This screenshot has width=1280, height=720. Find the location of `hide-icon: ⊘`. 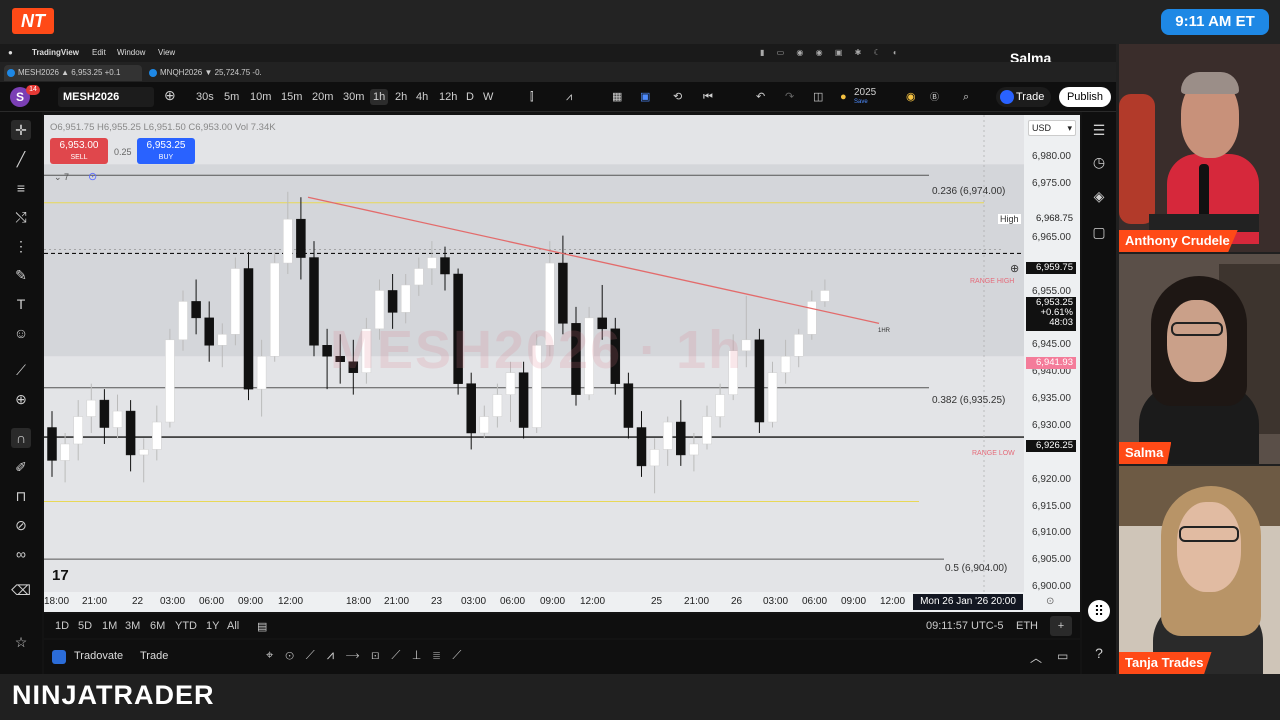

hide-icon: ⊘ is located at coordinates (21, 525).